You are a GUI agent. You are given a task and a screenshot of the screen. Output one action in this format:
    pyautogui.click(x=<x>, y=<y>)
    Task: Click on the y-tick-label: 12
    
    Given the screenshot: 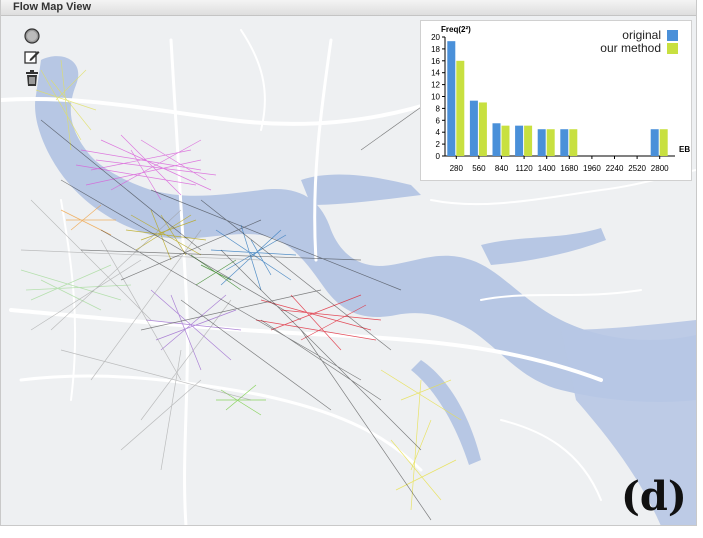 What is the action you would take?
    pyautogui.click(x=435, y=85)
    